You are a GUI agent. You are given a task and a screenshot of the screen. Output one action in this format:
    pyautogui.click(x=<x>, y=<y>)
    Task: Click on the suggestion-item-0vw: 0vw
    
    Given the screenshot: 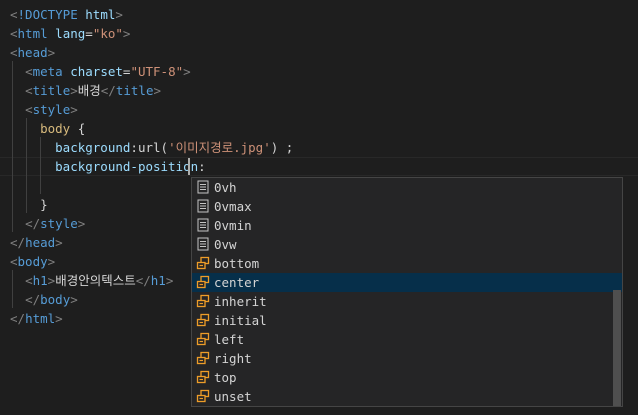 What is the action you would take?
    pyautogui.click(x=407, y=244)
    